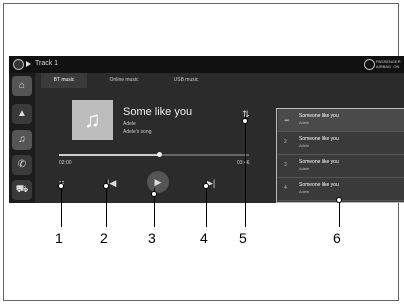  Describe the element at coordinates (18, 64) in the screenshot. I see `home-icon` at that location.